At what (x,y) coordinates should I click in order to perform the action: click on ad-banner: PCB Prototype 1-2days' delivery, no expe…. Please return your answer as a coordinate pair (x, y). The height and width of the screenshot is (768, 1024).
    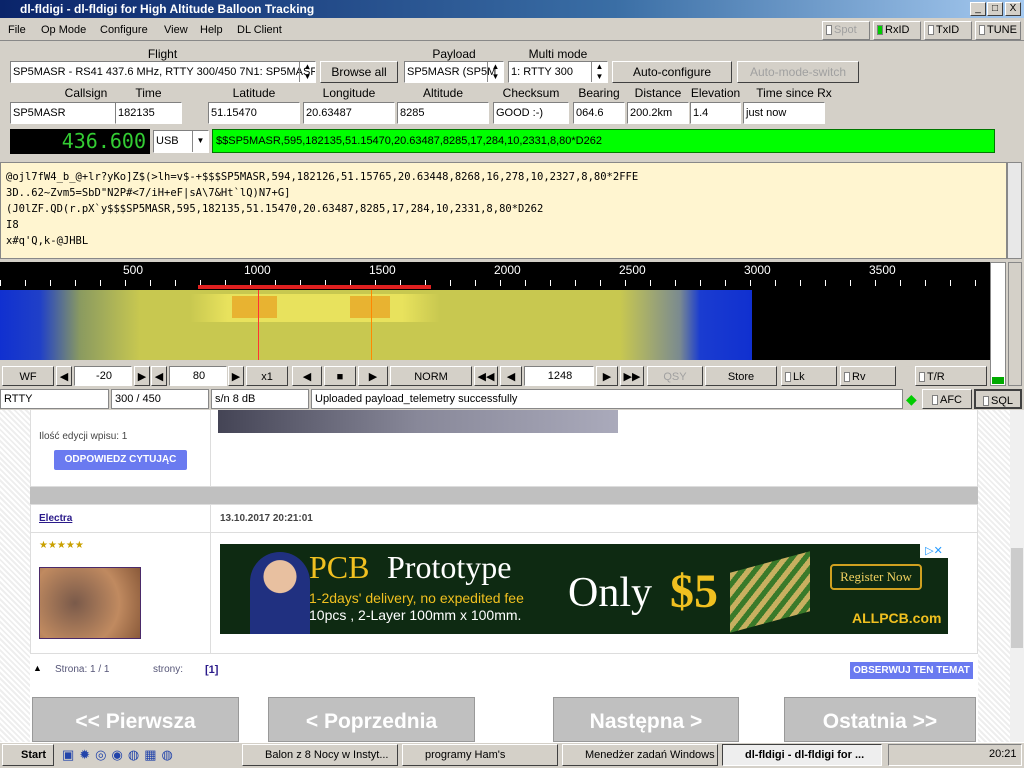
    Looking at the image, I should click on (584, 589).